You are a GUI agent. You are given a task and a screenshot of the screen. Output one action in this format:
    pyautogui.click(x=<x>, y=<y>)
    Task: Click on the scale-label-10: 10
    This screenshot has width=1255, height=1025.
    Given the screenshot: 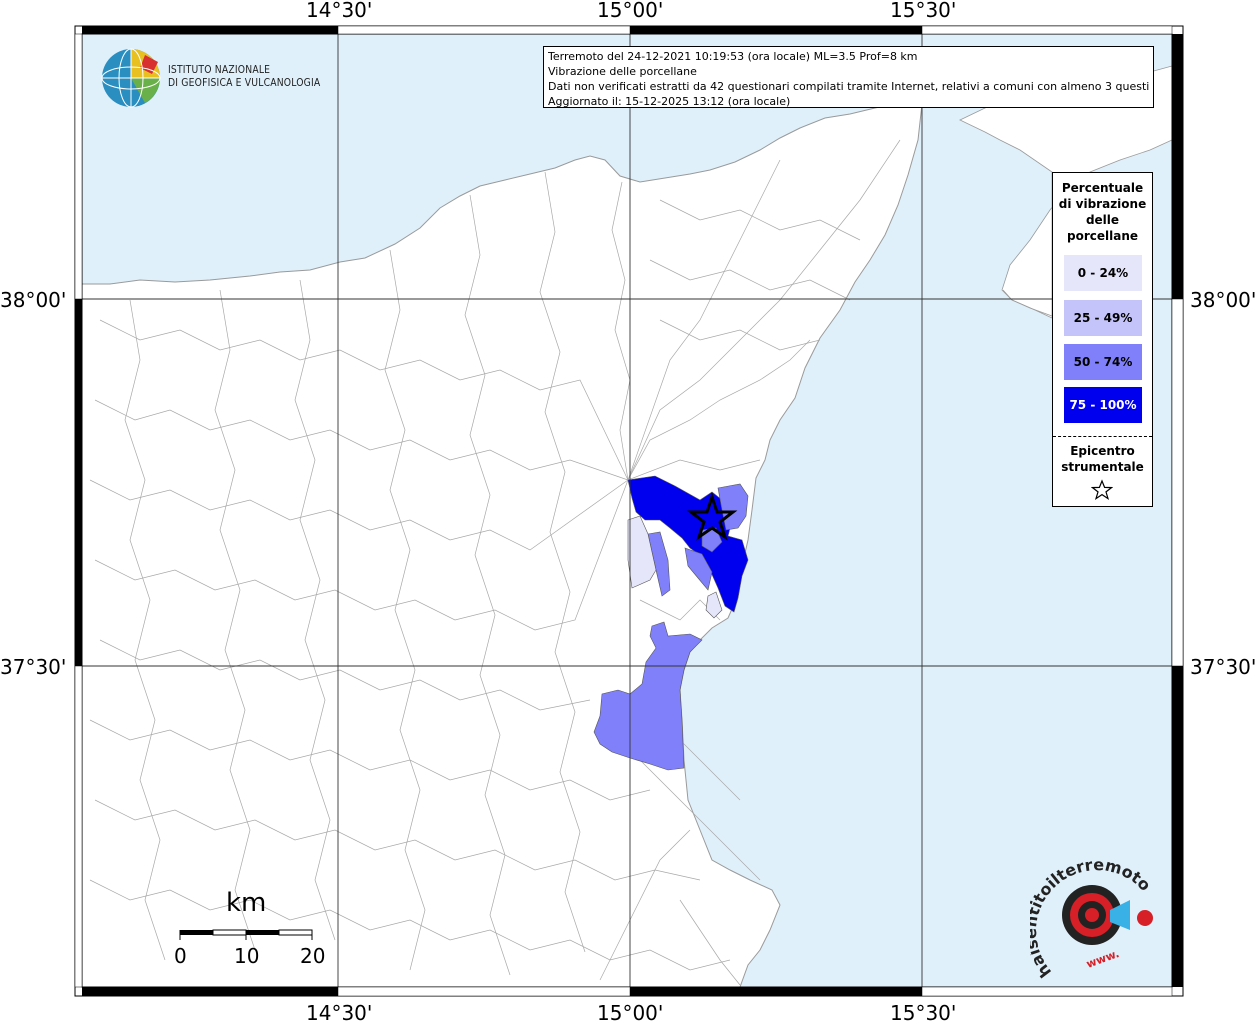 What is the action you would take?
    pyautogui.click(x=247, y=956)
    